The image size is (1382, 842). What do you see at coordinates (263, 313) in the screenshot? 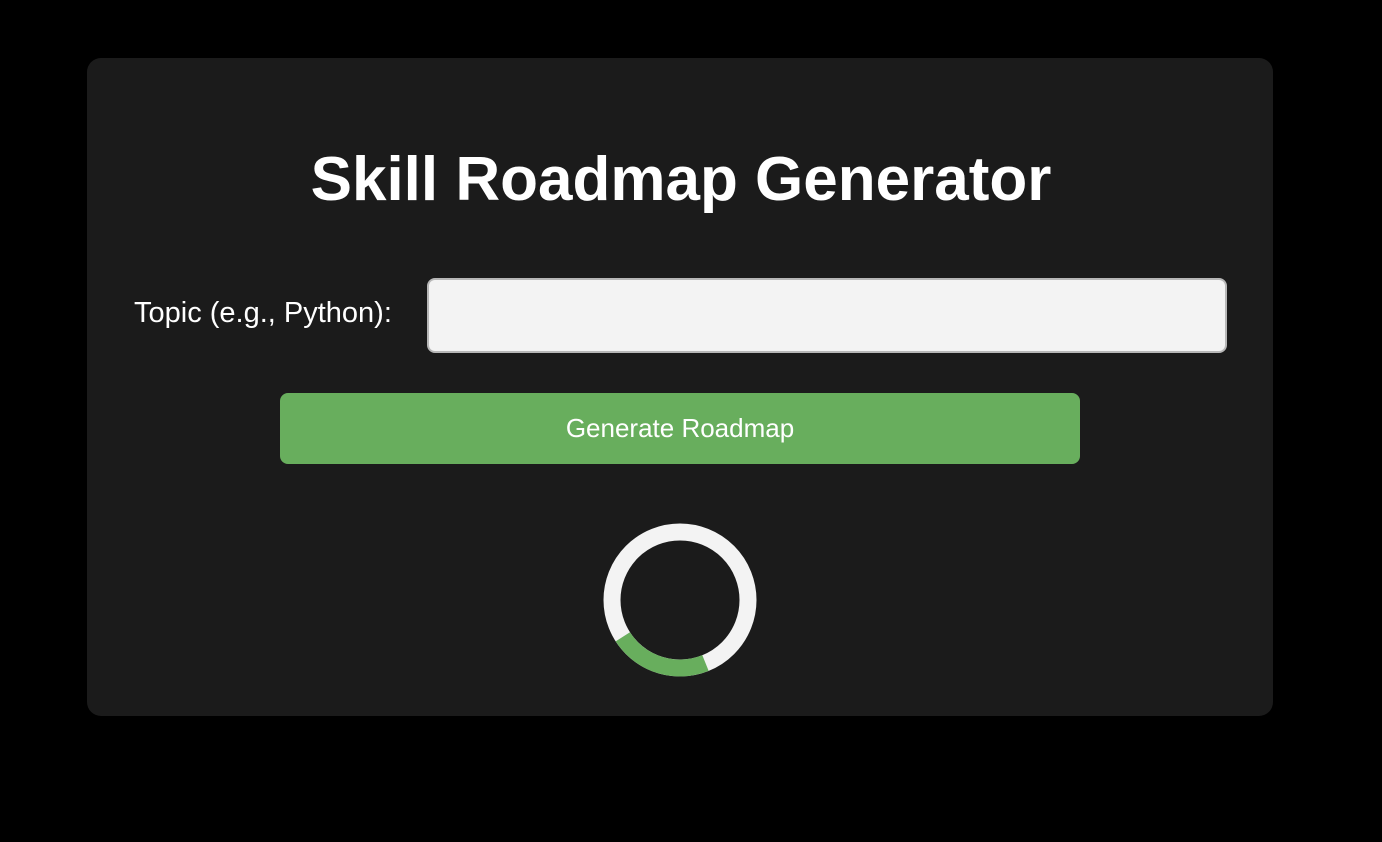
I see `topic-label: Topic (e.g., Python):` at bounding box center [263, 313].